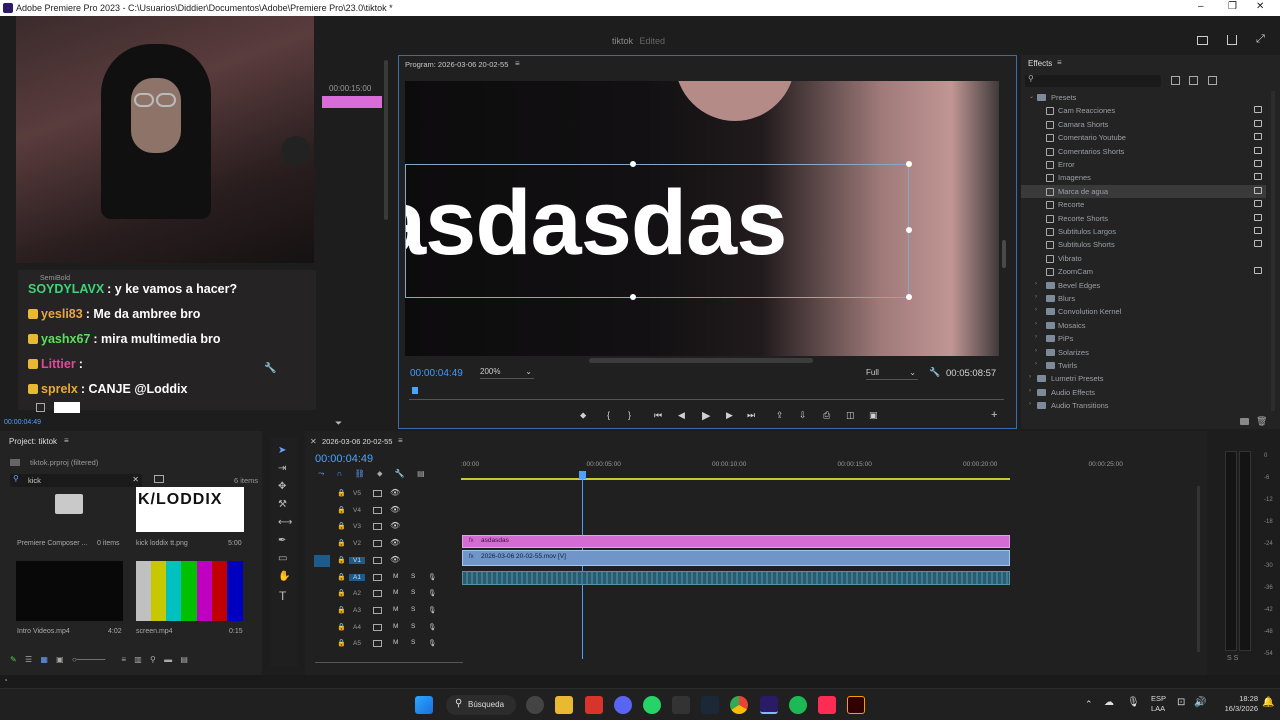  What do you see at coordinates (1143, 218) in the screenshot?
I see `effects-item: Recorte Shorts` at bounding box center [1143, 218].